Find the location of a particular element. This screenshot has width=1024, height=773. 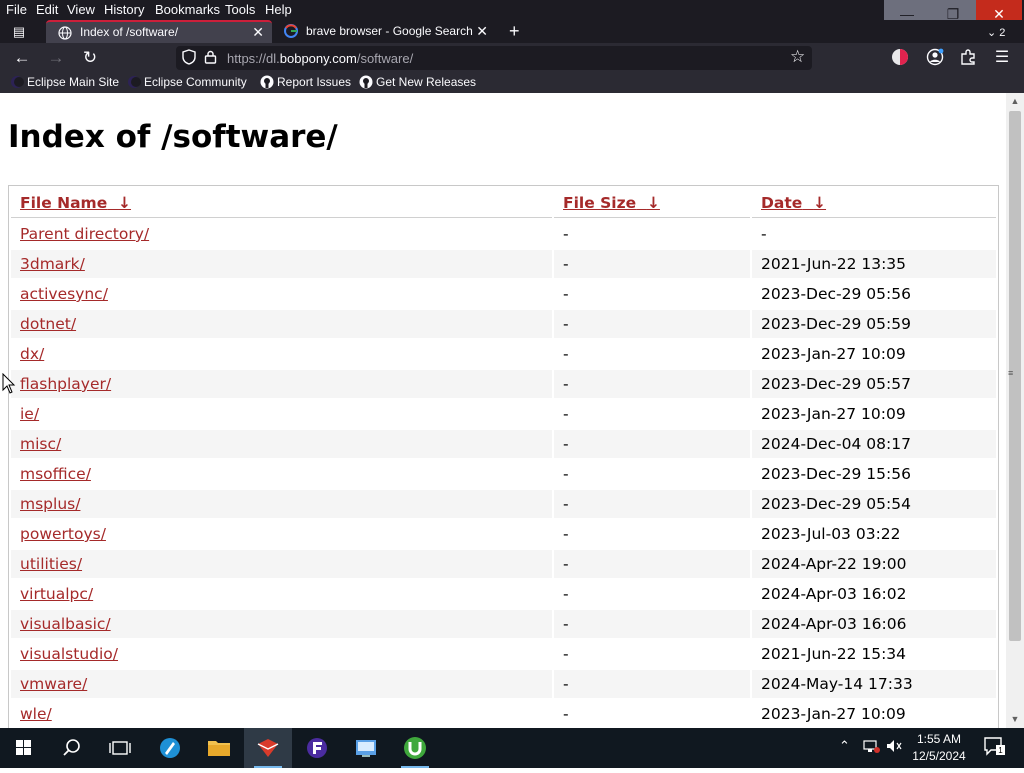

search-icon is located at coordinates (72, 748).